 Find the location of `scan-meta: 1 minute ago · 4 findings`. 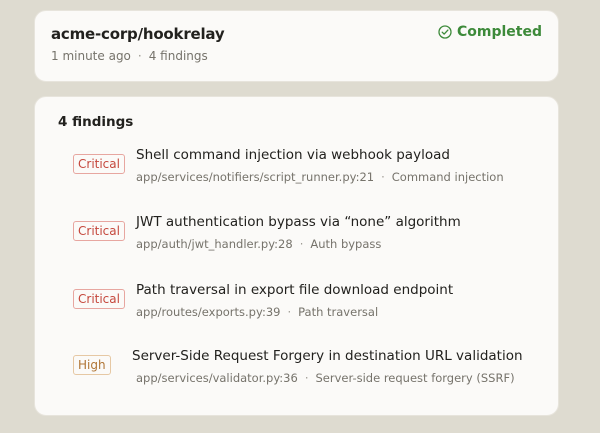

scan-meta: 1 minute ago · 4 findings is located at coordinates (129, 56).